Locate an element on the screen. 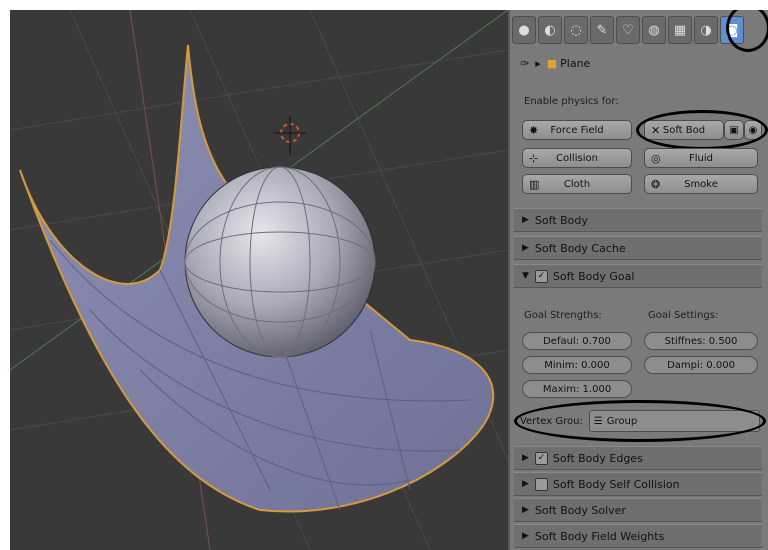  collision-label: Collision is located at coordinates (577, 158).